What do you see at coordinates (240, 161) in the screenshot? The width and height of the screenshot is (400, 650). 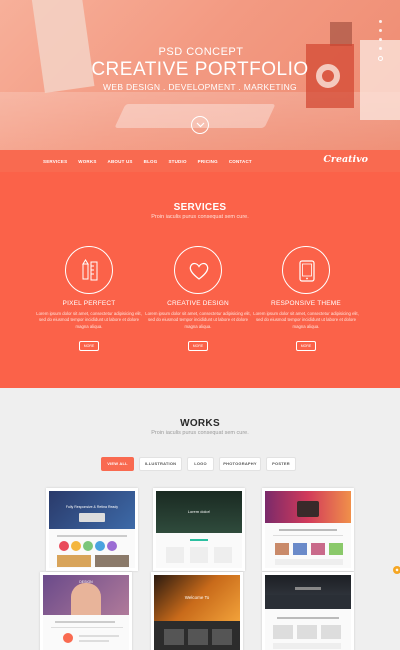 I see `nav-item-contact: CONTACT` at bounding box center [240, 161].